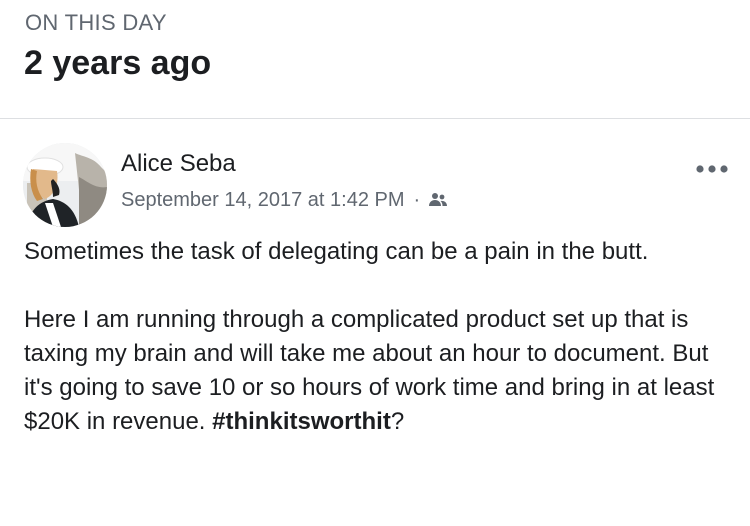 This screenshot has width=750, height=526. What do you see at coordinates (438, 200) in the screenshot?
I see `friends-icon` at bounding box center [438, 200].